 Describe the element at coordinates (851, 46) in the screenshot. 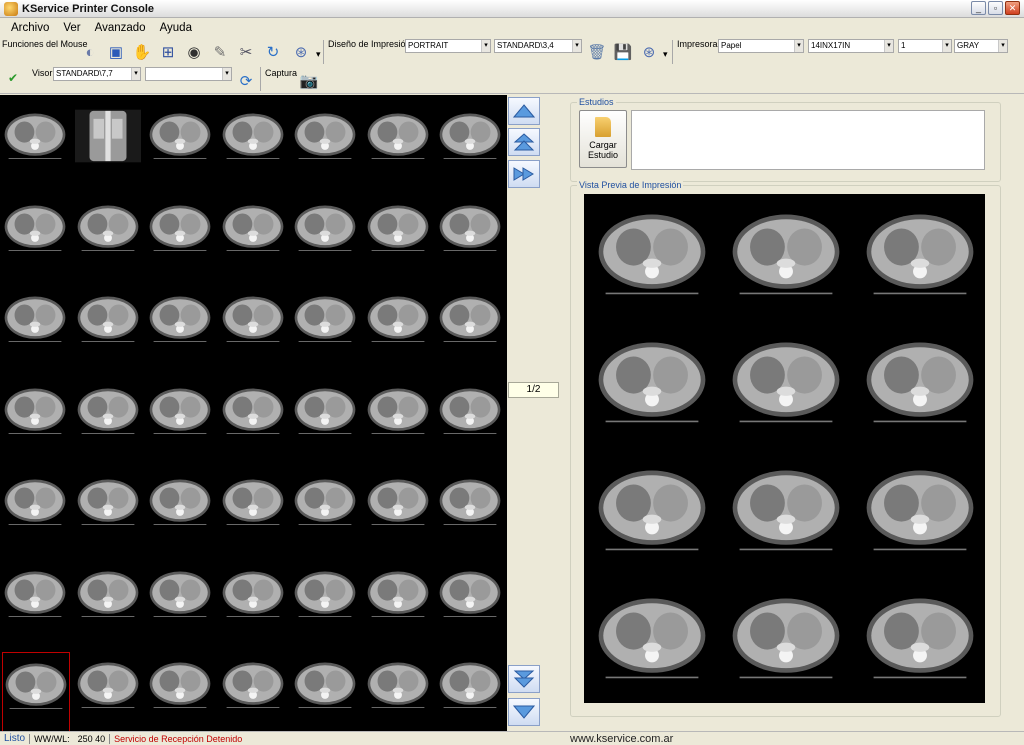

I see `film-size-select: 14INX17IN ▾` at that location.